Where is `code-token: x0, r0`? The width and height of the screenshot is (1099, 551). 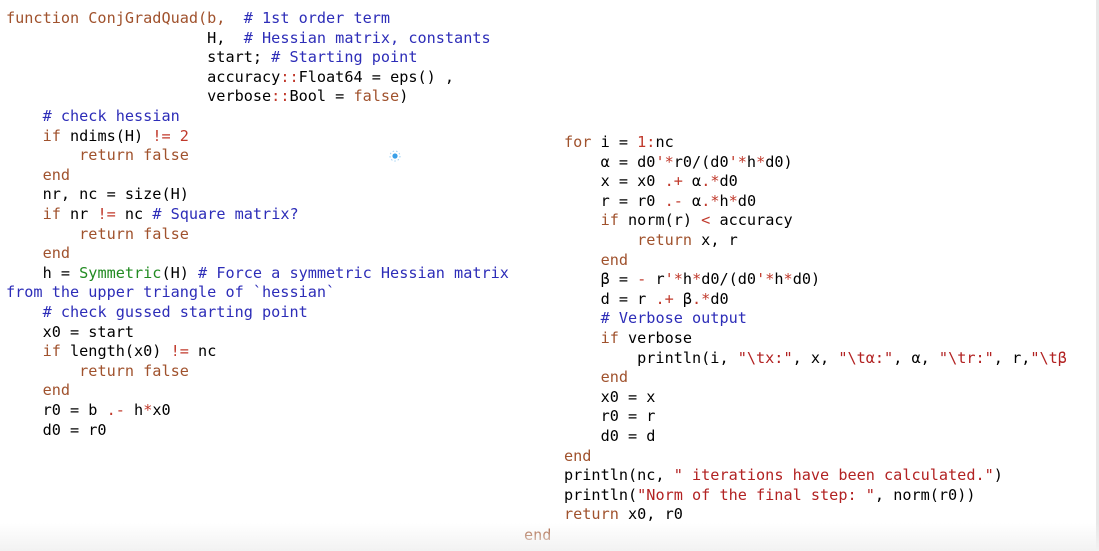 code-token: x0, r0 is located at coordinates (650, 514).